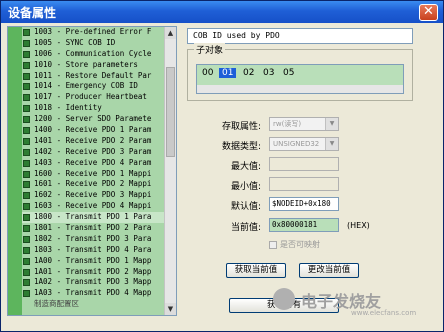 The image size is (444, 332). I want to click on max-field, so click(304, 164).